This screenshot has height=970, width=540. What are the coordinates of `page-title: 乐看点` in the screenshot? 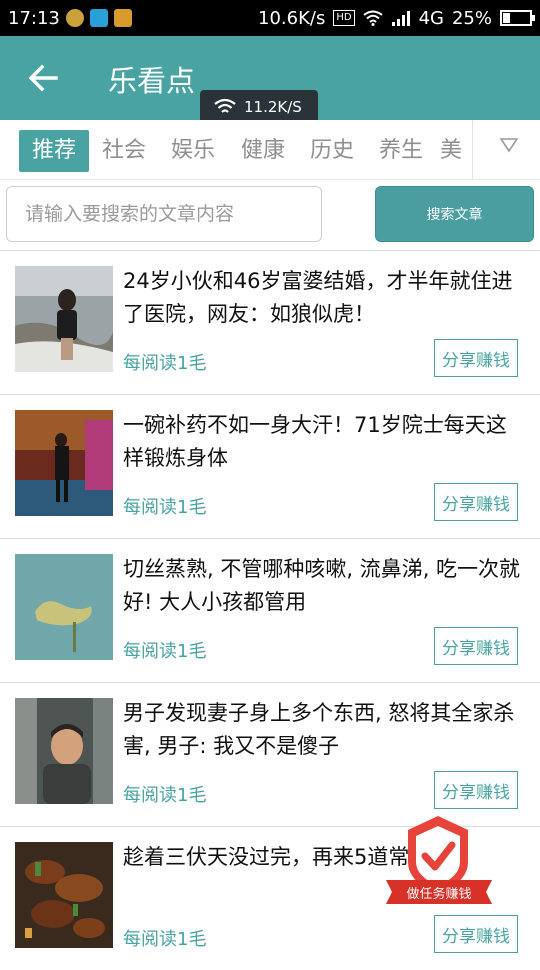 It's located at (152, 81).